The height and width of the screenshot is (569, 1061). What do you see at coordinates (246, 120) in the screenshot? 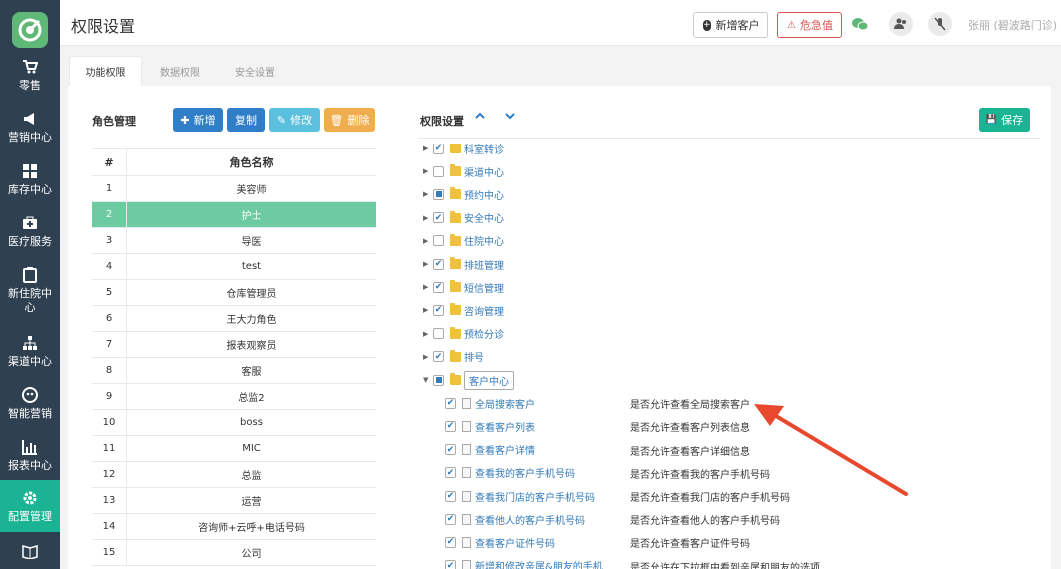
I see `copy-role-button: 复制` at bounding box center [246, 120].